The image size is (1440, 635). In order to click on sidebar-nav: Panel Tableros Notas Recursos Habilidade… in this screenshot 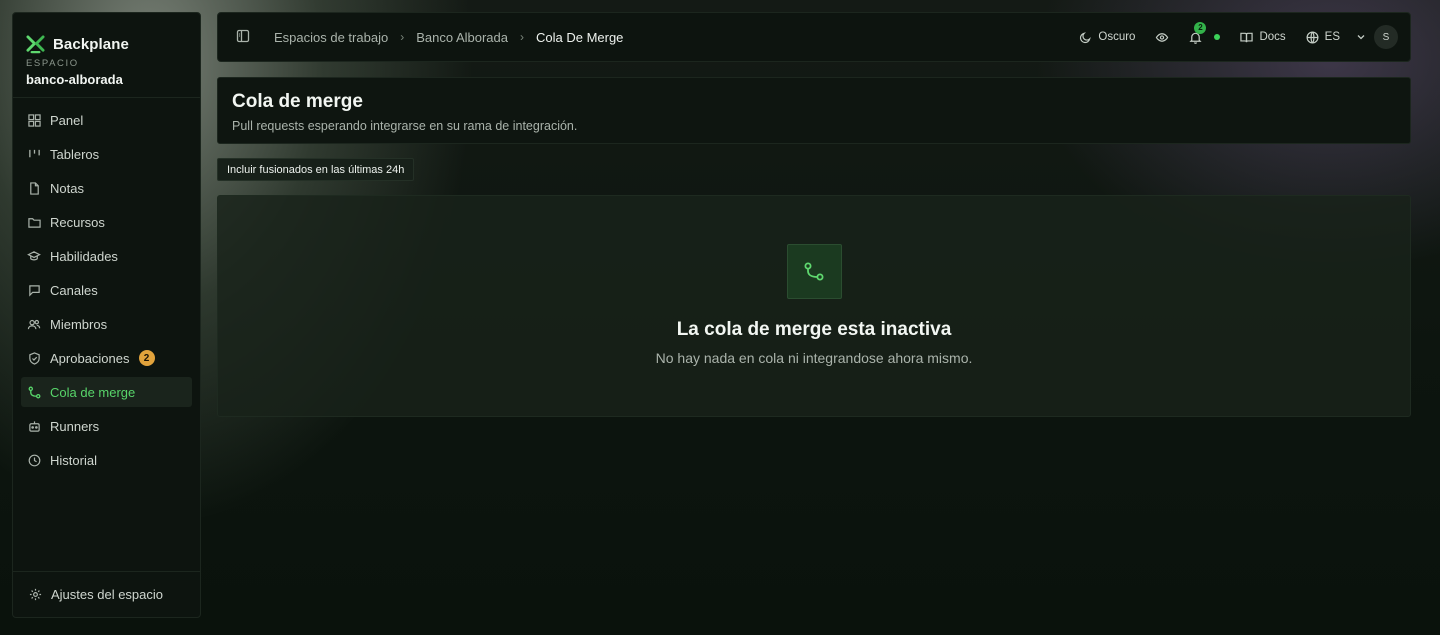, I will do `click(106, 290)`.